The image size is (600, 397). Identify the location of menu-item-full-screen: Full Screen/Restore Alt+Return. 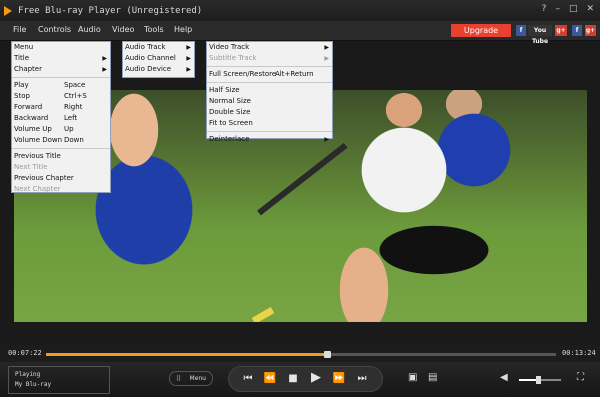
(269, 74).